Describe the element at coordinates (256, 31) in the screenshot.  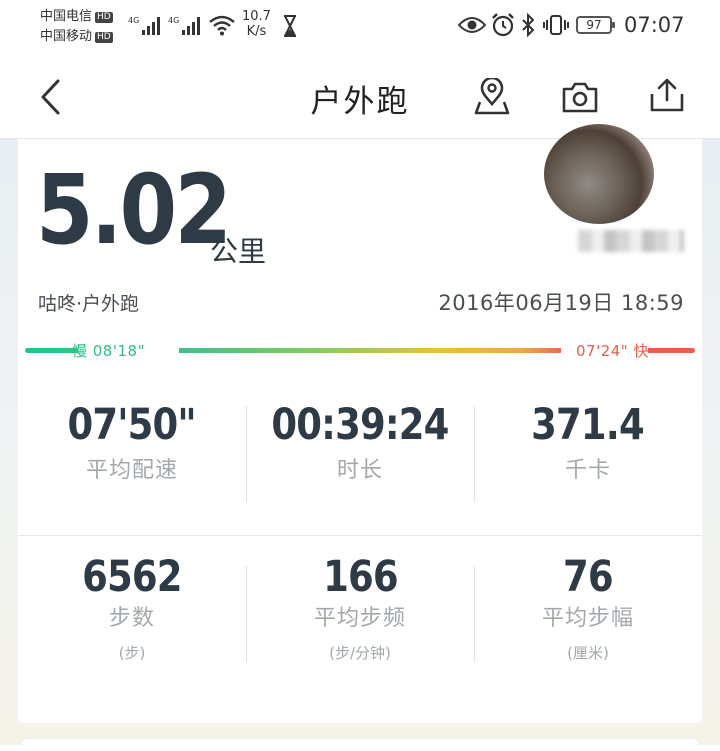
I see `speed-unit: K/s` at that location.